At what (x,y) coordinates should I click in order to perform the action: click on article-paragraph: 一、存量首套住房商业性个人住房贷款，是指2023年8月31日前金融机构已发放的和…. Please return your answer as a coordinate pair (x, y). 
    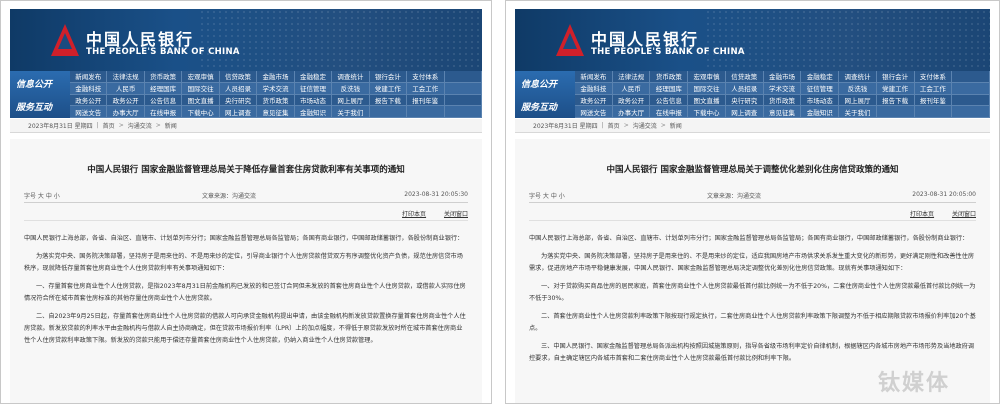
    Looking at the image, I should click on (245, 292).